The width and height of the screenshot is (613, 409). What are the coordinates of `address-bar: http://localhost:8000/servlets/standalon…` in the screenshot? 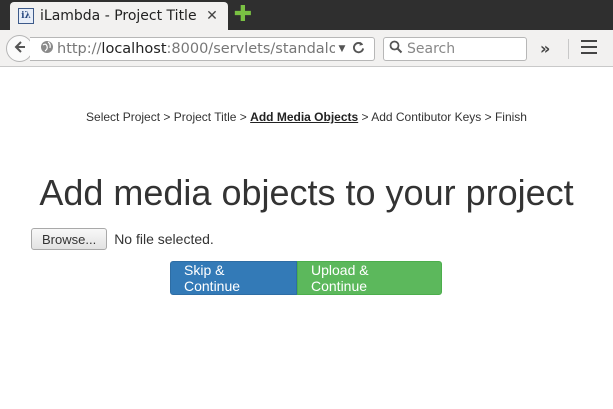 It's located at (202, 49).